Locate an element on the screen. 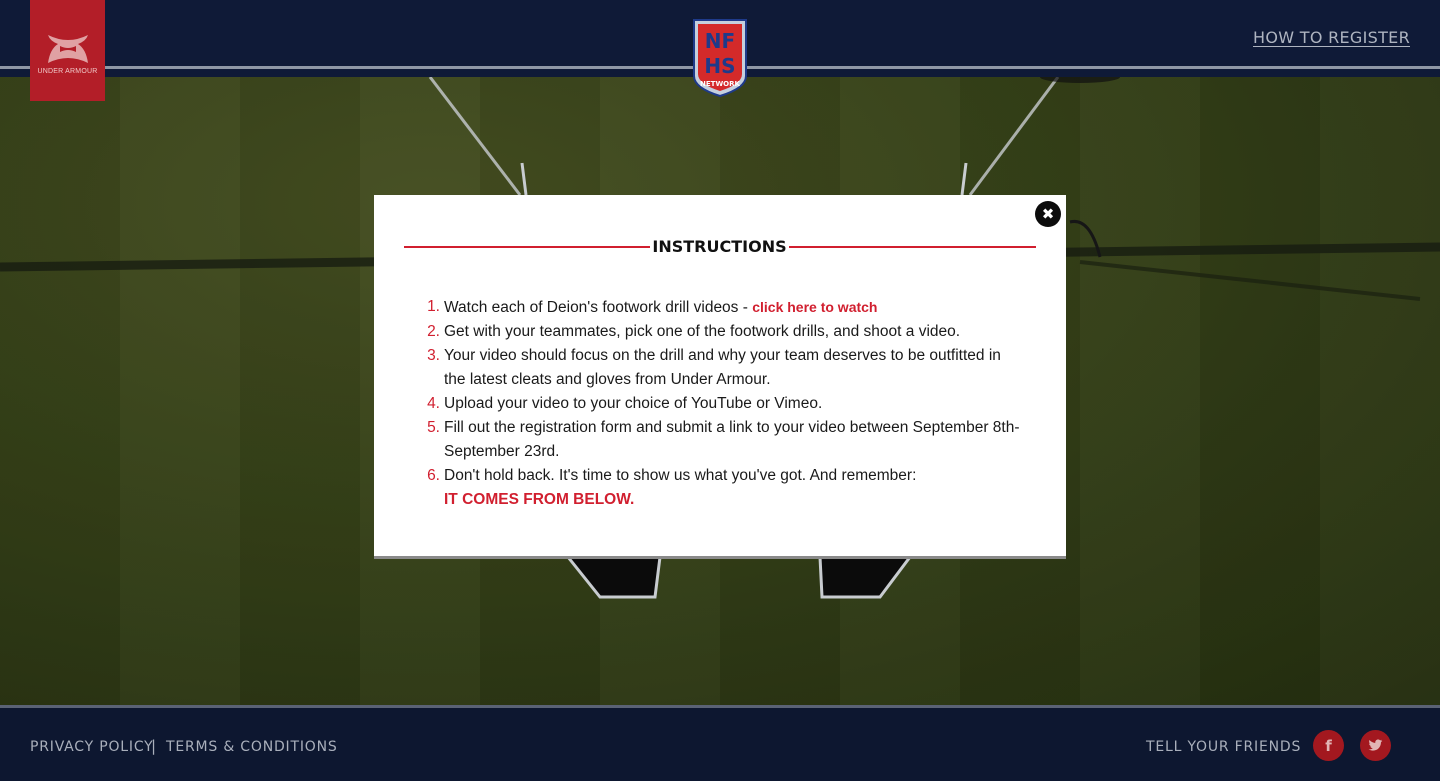 The height and width of the screenshot is (781, 1440). facebook-icon: f is located at coordinates (1328, 745).